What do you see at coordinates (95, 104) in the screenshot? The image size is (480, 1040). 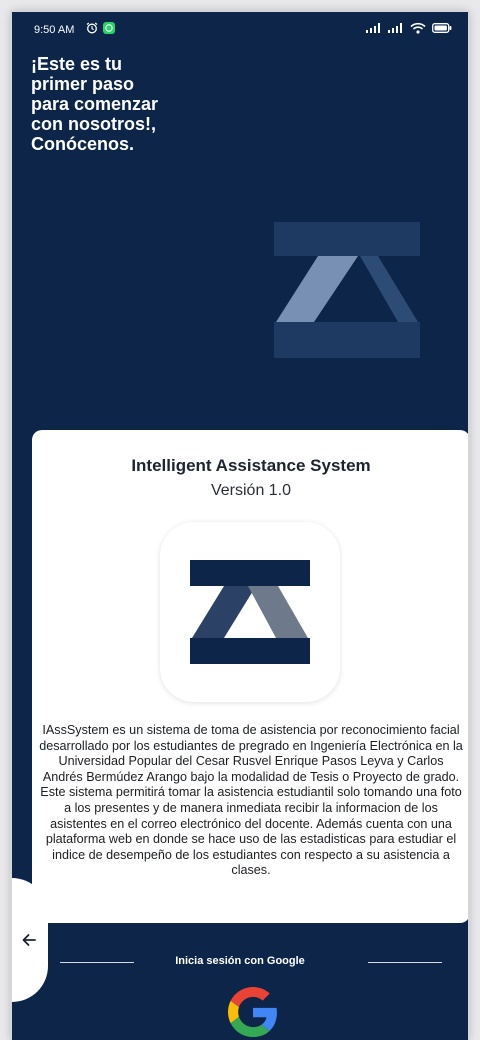 I see `headline-line: para comenzar` at bounding box center [95, 104].